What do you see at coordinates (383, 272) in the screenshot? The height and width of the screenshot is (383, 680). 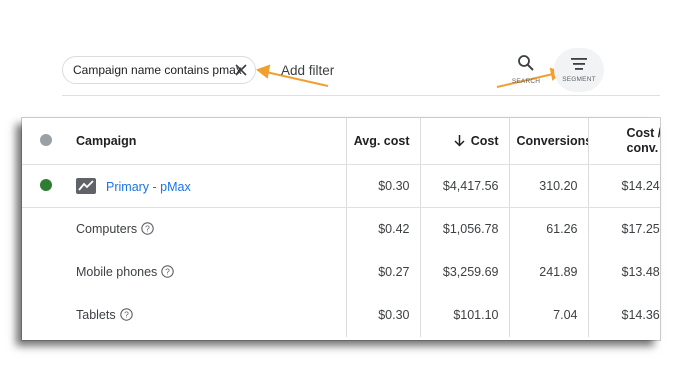 I see `avg-cost-cell: $0.27` at bounding box center [383, 272].